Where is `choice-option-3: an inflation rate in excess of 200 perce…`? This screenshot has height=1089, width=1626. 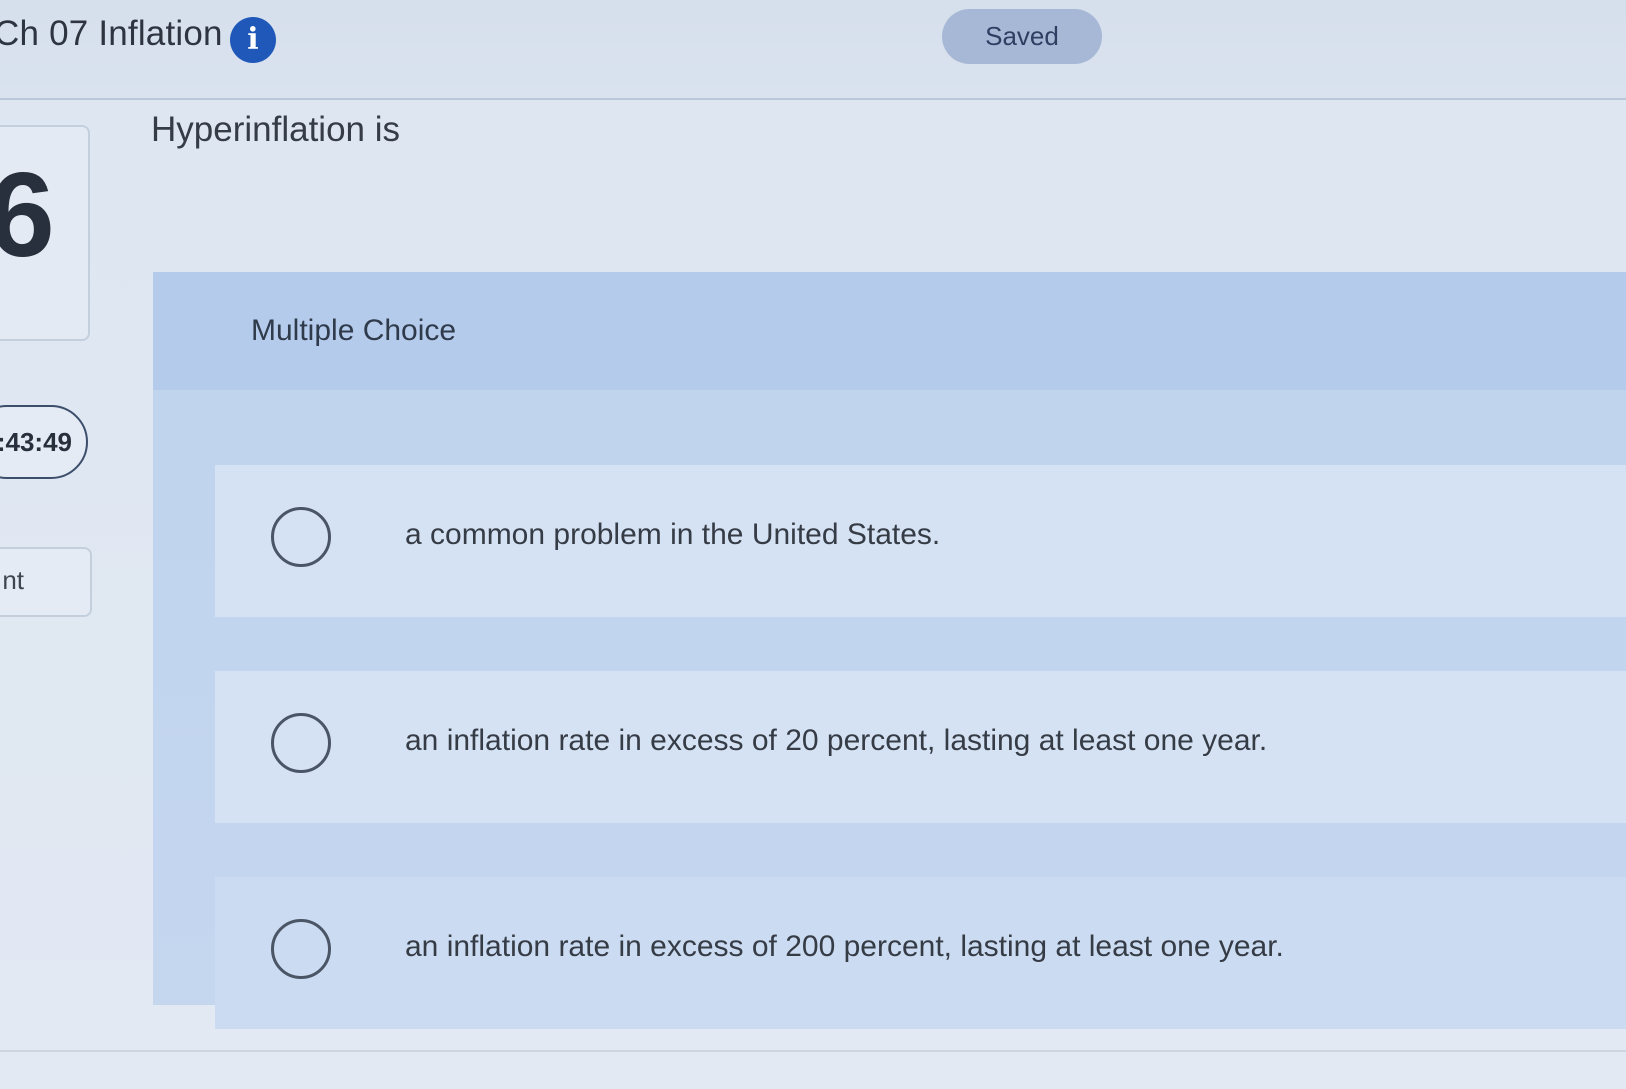 choice-option-3: an inflation rate in excess of 200 perce… is located at coordinates (920, 953).